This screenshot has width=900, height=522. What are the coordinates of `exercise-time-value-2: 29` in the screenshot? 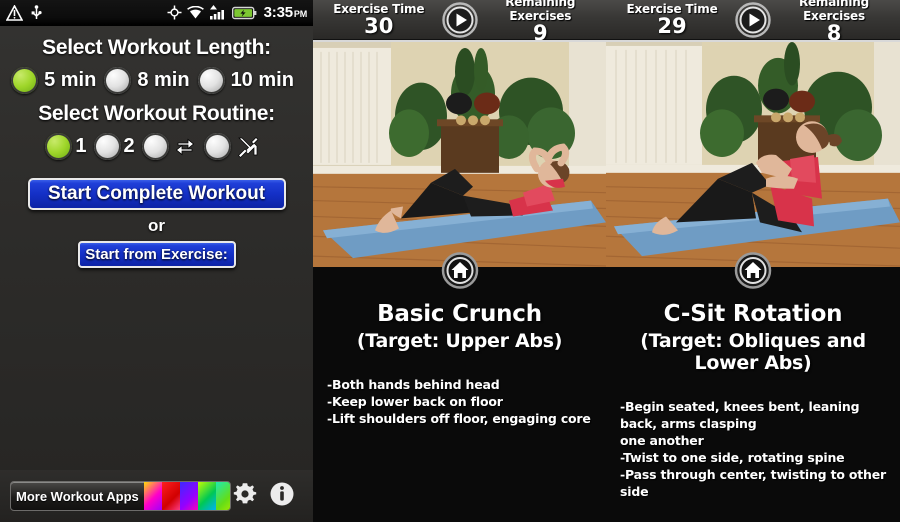 It's located at (672, 26).